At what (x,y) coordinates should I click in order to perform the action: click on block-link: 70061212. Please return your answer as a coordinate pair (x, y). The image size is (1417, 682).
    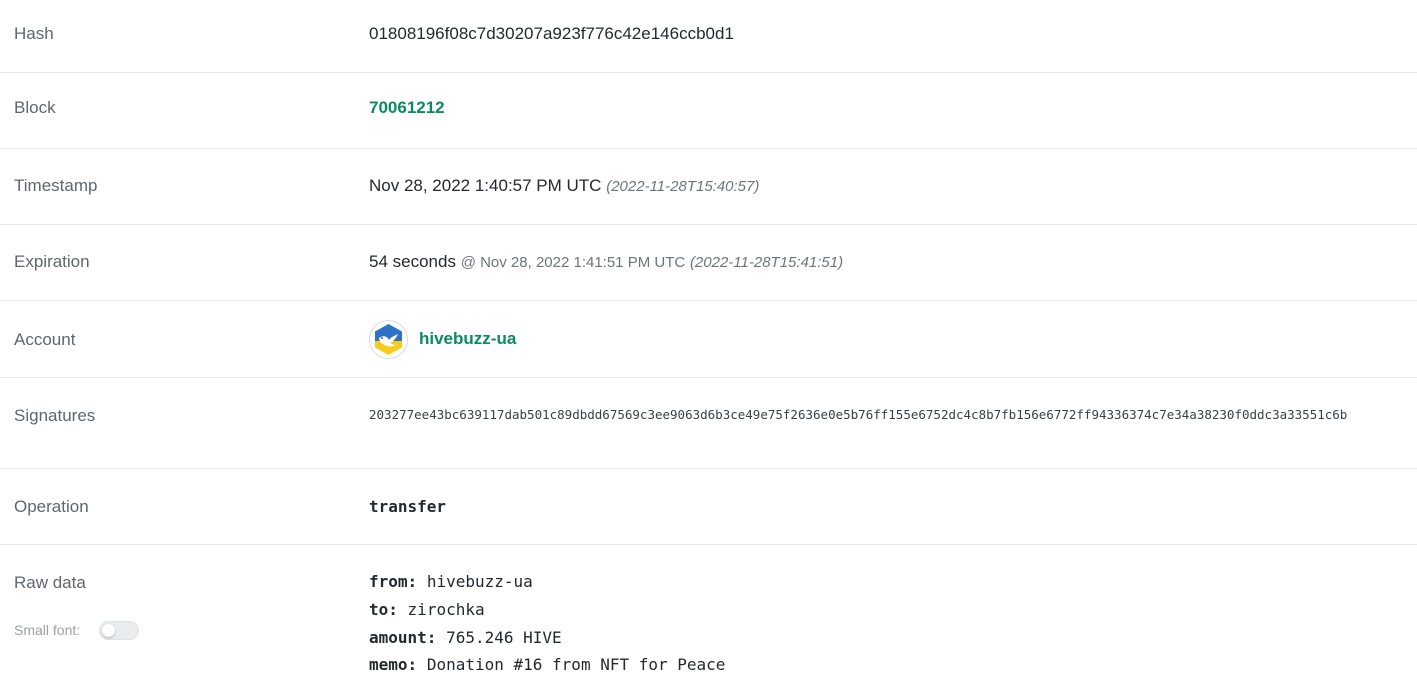
    Looking at the image, I should click on (407, 108).